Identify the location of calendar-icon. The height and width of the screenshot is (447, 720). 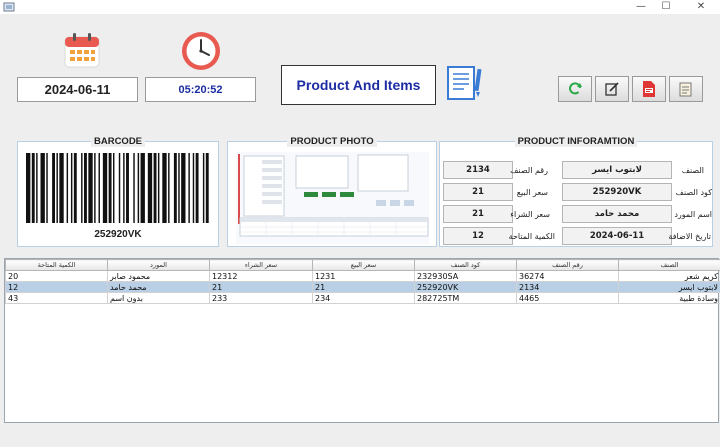
(82, 50).